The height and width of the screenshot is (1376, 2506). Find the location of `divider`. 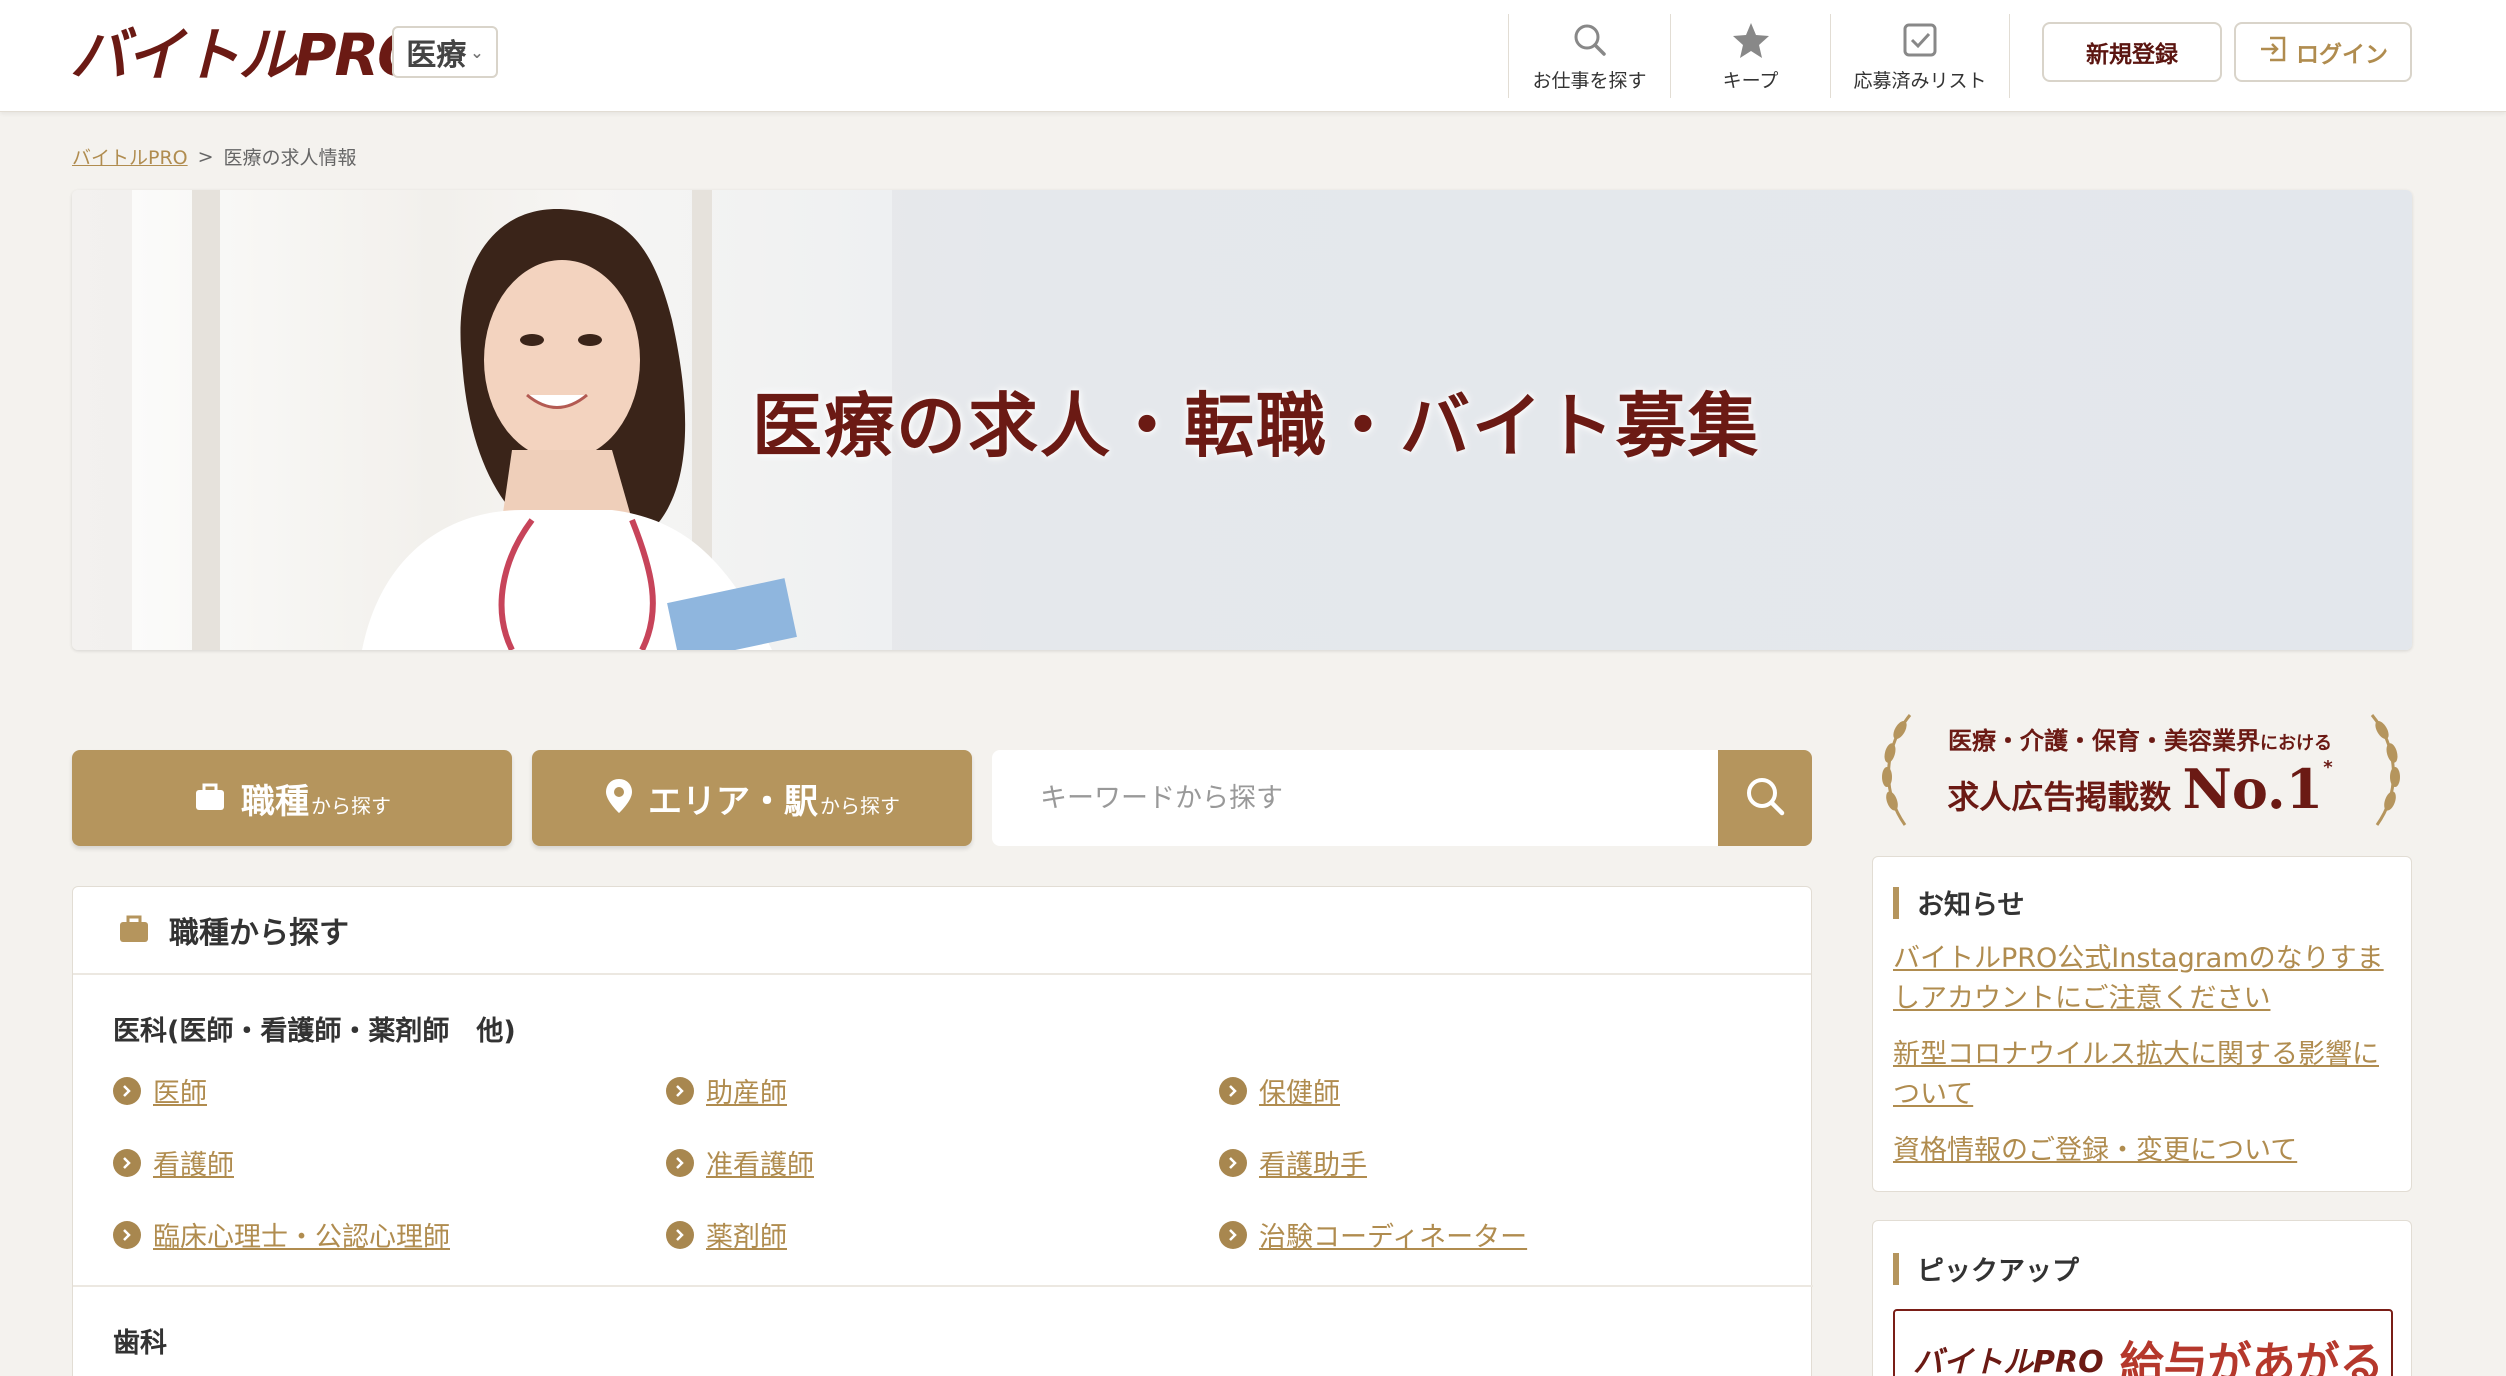

divider is located at coordinates (943, 1286).